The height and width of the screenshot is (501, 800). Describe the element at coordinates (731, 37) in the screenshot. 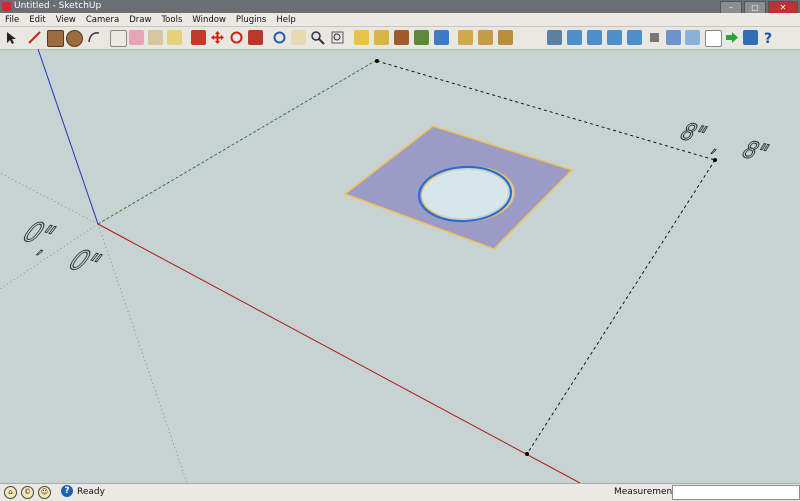

I see `next-arrow-icon` at that location.